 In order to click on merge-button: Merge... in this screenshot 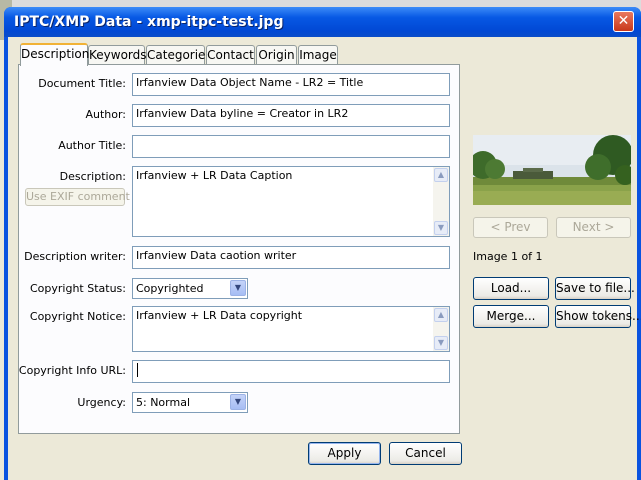, I will do `click(511, 316)`.